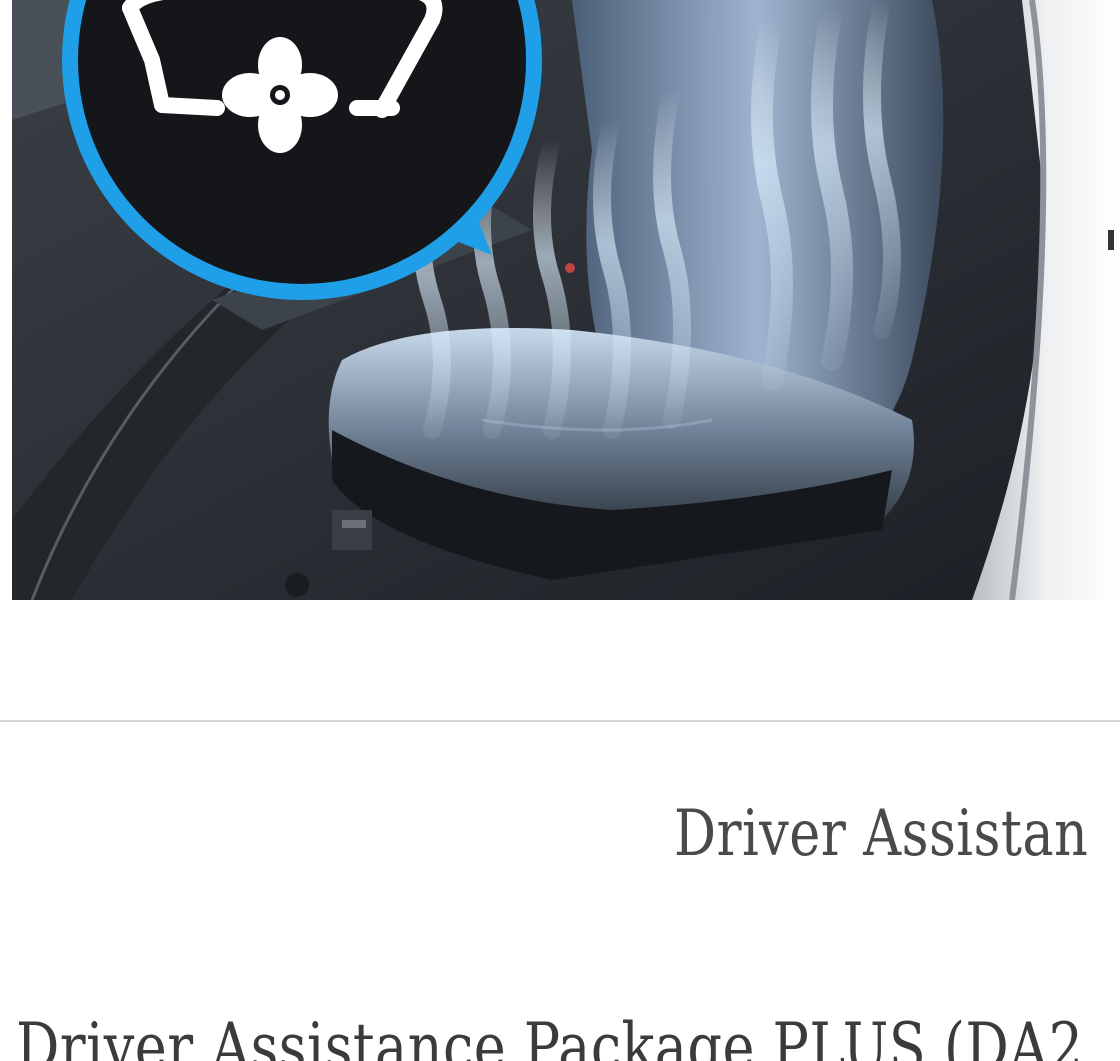 The width and height of the screenshot is (1120, 1061). What do you see at coordinates (881, 834) in the screenshot?
I see `section-heading: Driver Assistan` at bounding box center [881, 834].